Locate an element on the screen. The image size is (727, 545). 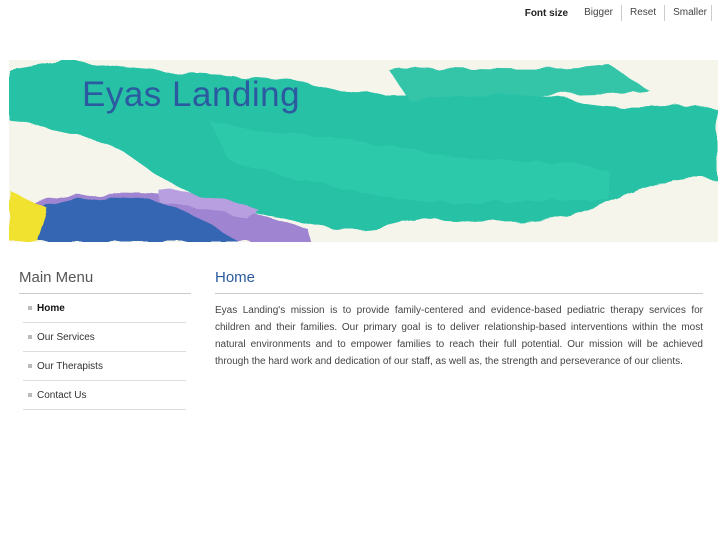
font-reset-link: Reset is located at coordinates (644, 13).